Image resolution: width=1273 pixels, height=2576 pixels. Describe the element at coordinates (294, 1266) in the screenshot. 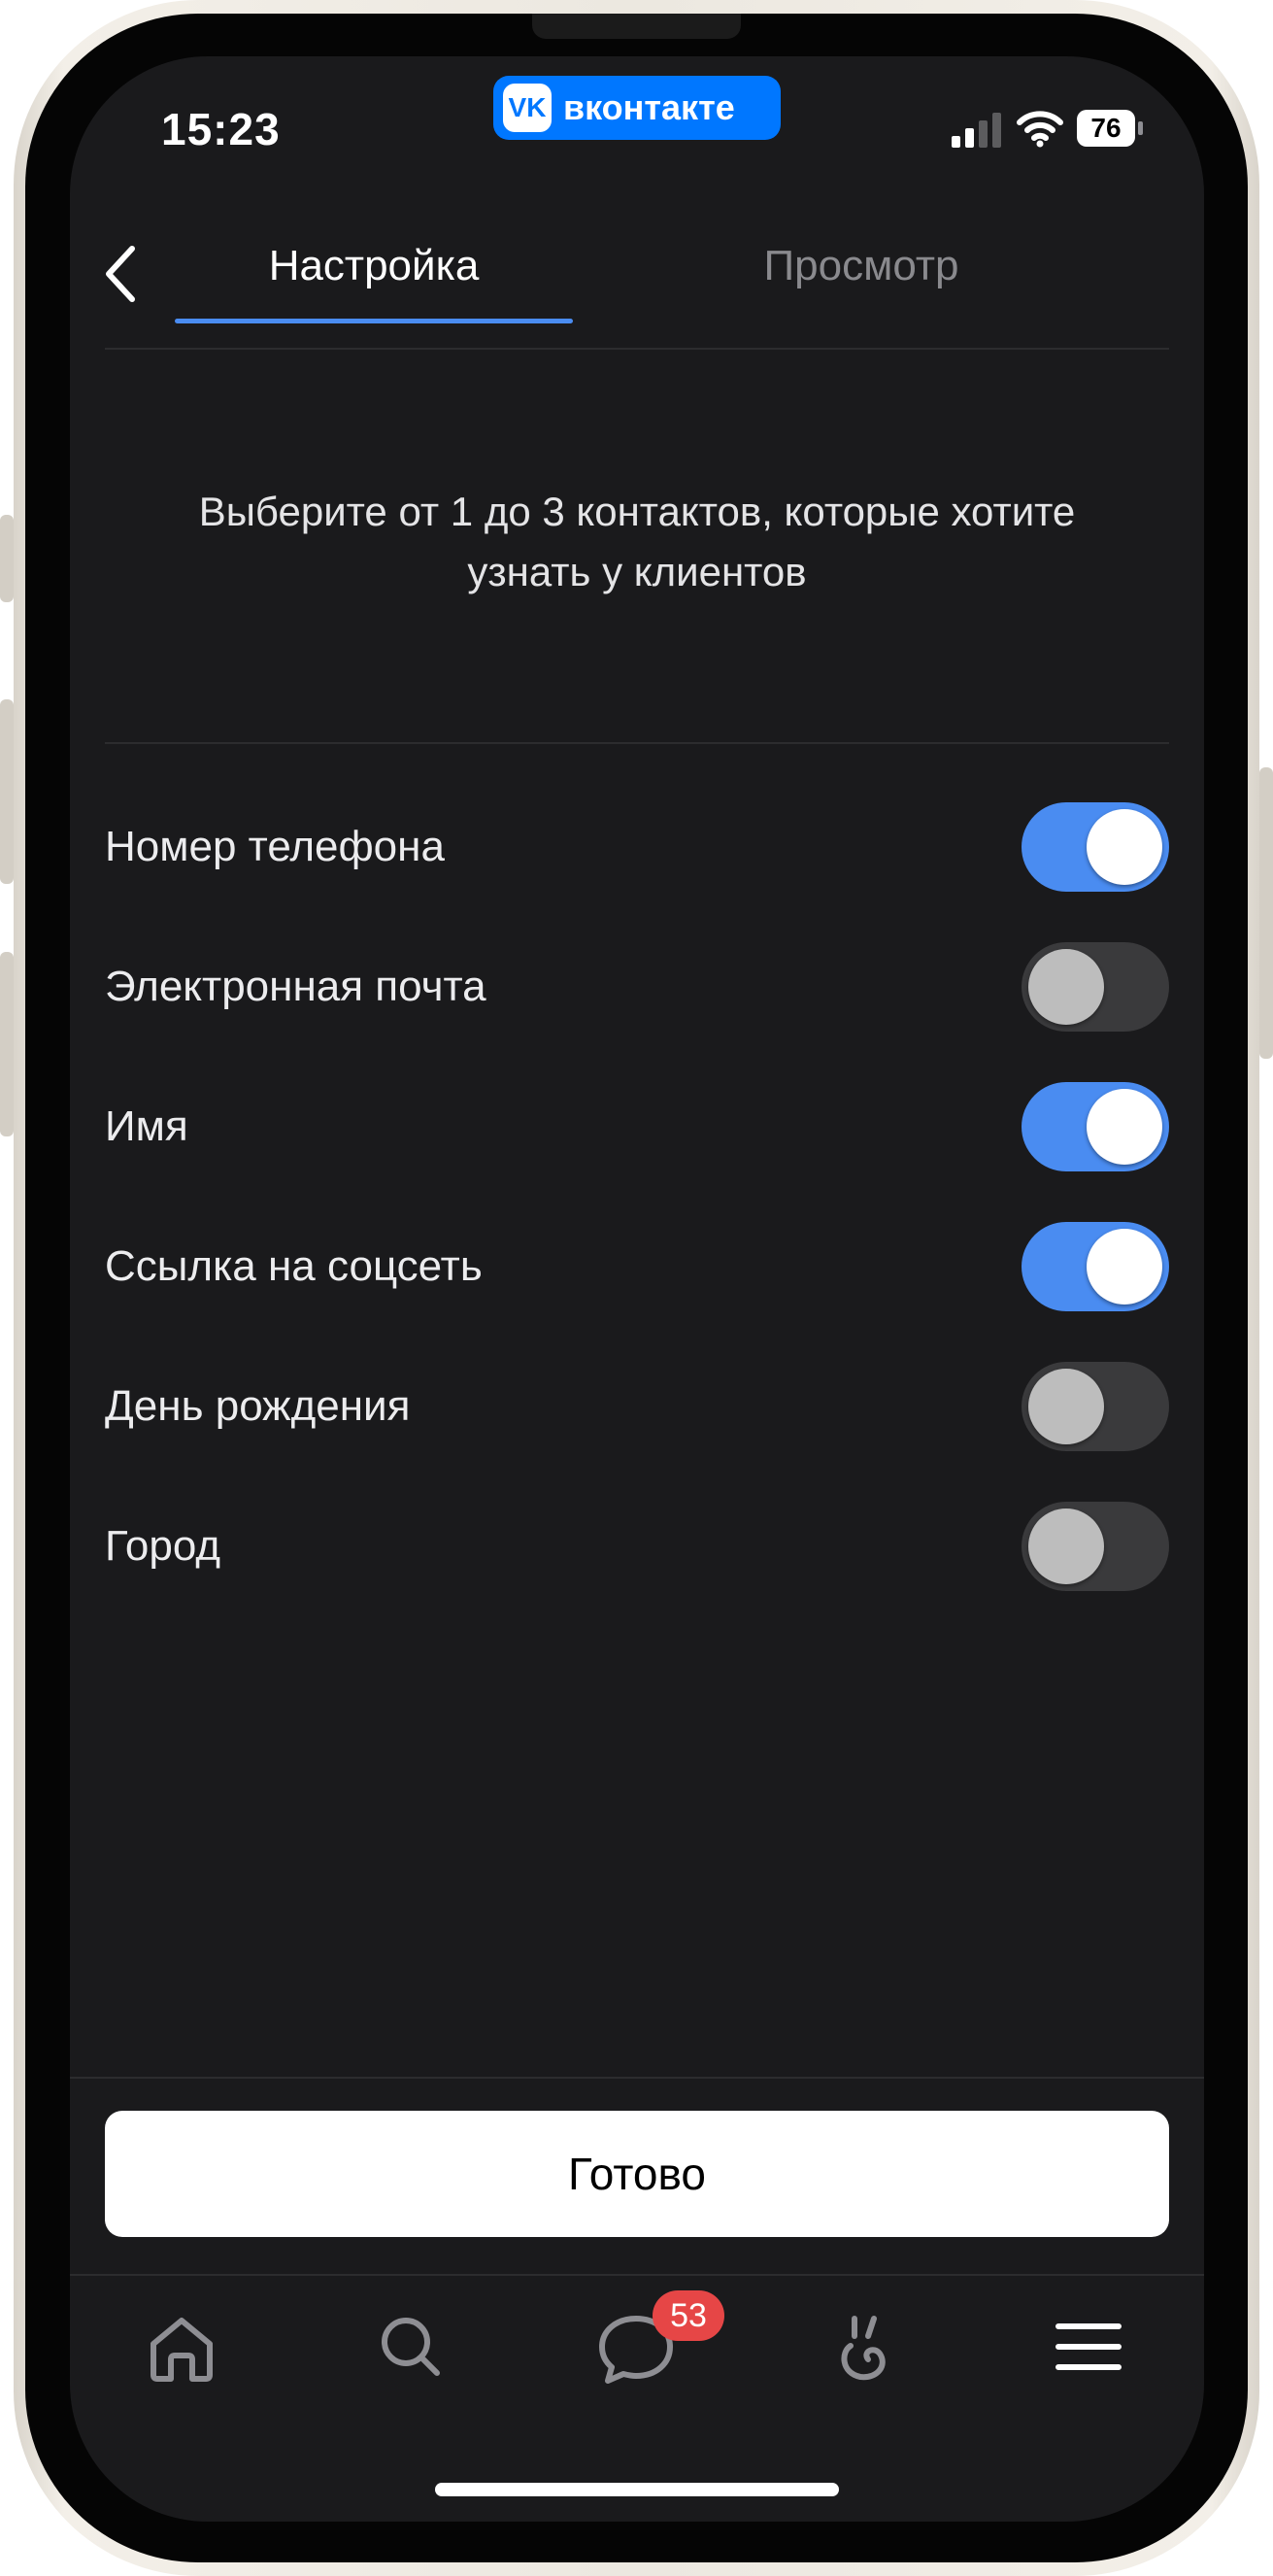

I see `option-label: Ссылка на соцсеть` at that location.